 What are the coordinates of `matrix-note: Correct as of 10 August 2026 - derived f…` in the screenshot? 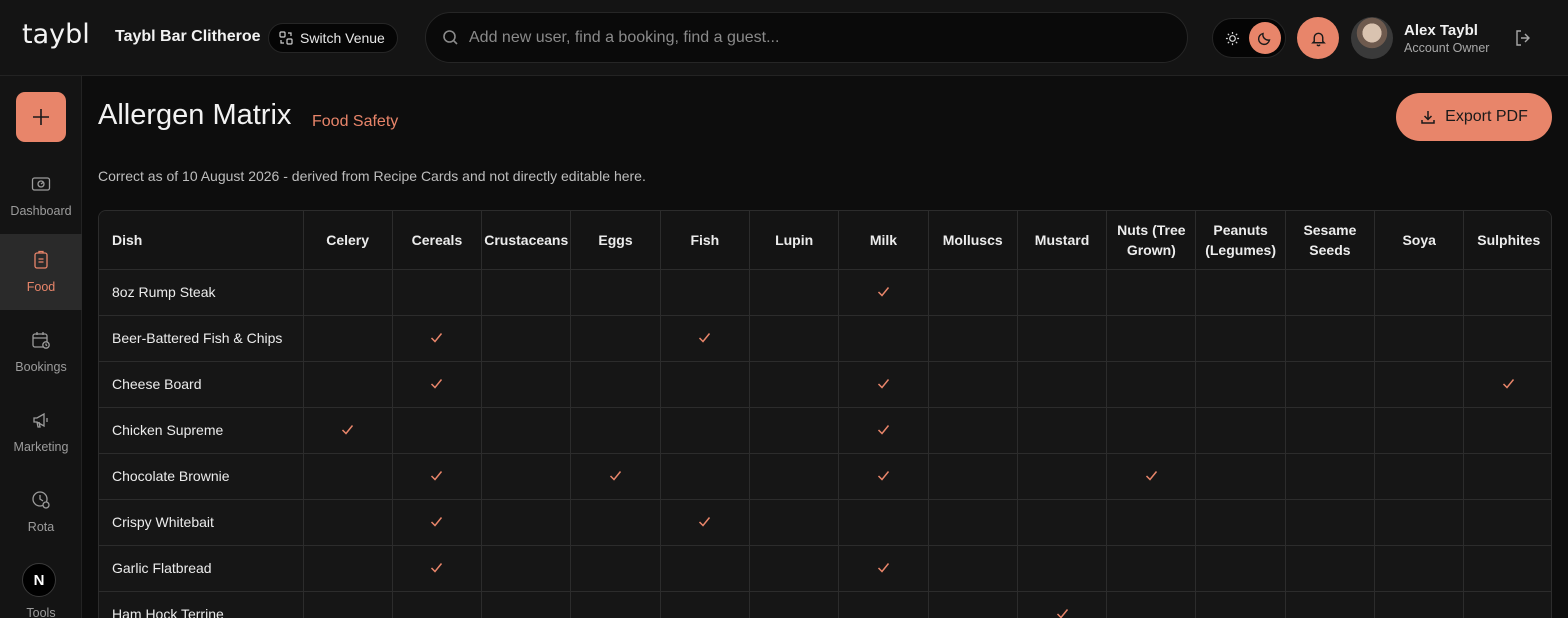 It's located at (372, 176).